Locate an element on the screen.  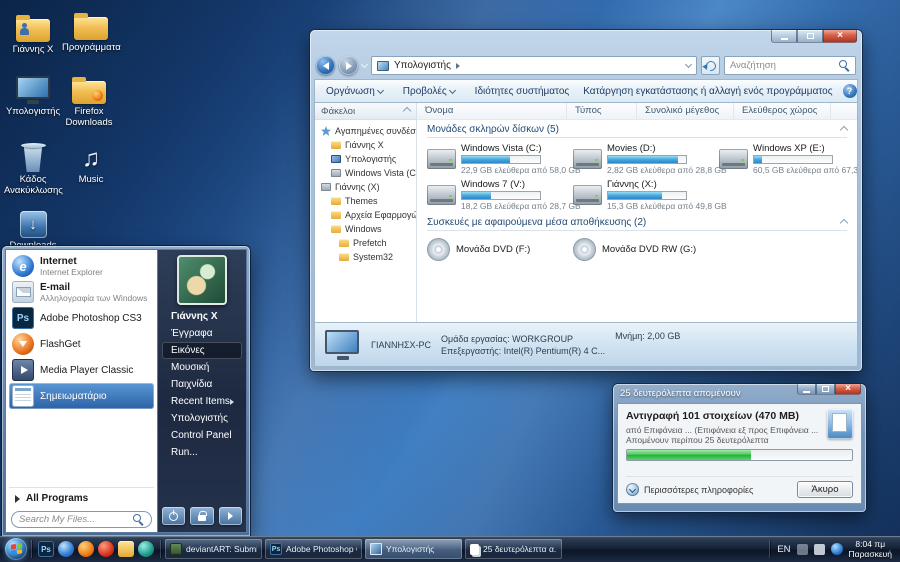
power-button is located at coordinates (174, 516).